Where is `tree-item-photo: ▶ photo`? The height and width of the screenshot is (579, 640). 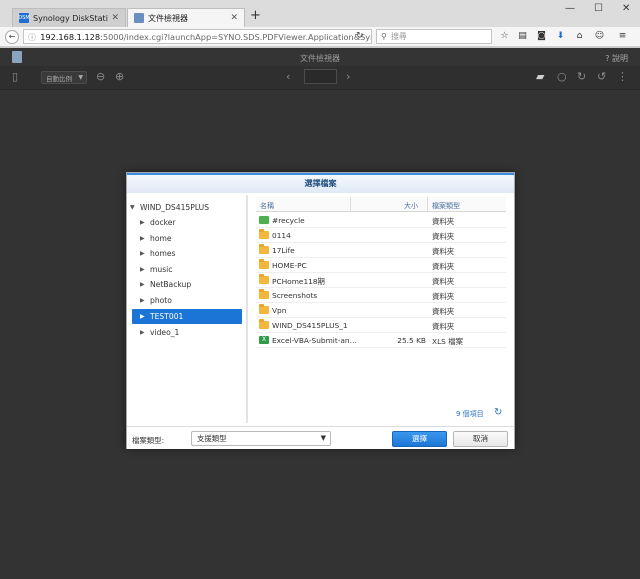 tree-item-photo: ▶ photo is located at coordinates (186, 300).